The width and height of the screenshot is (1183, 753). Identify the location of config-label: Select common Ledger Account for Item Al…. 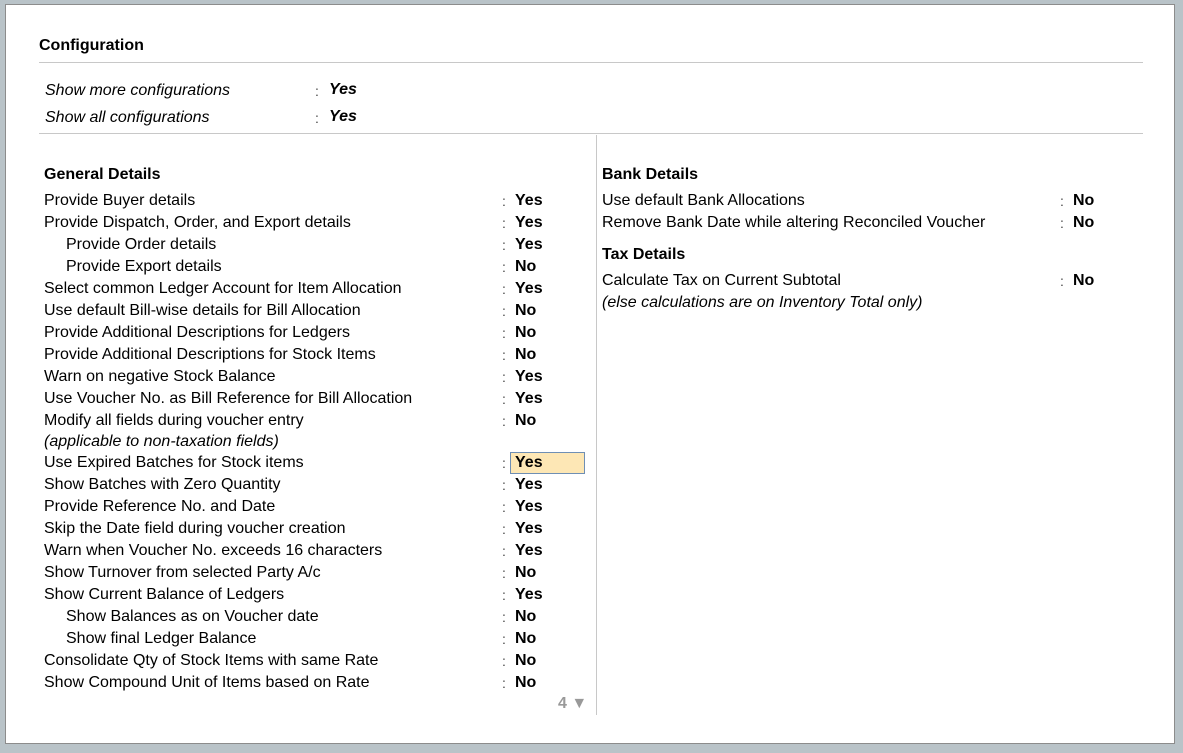
(223, 288).